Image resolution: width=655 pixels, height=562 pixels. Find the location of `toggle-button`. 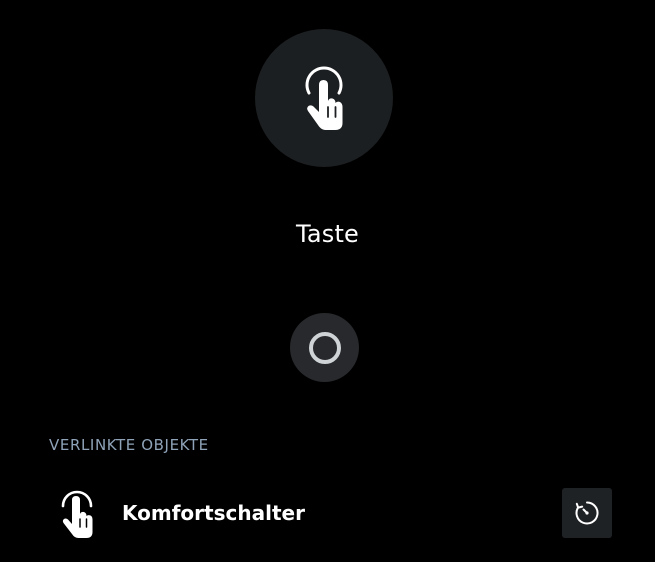

toggle-button is located at coordinates (324, 347).